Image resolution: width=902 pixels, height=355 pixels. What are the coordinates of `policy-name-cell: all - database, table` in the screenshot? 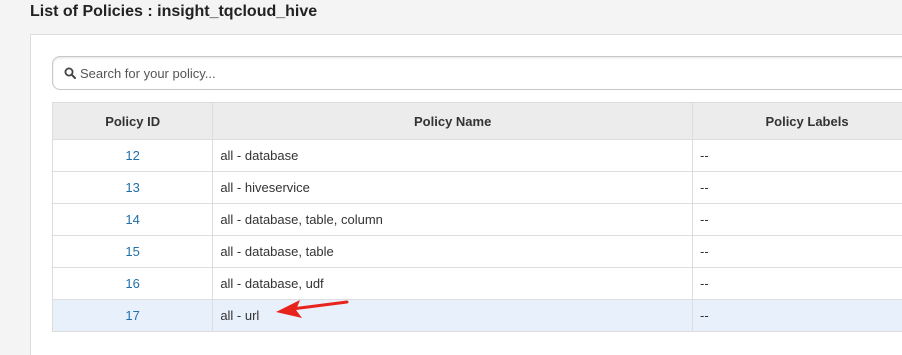 It's located at (453, 252).